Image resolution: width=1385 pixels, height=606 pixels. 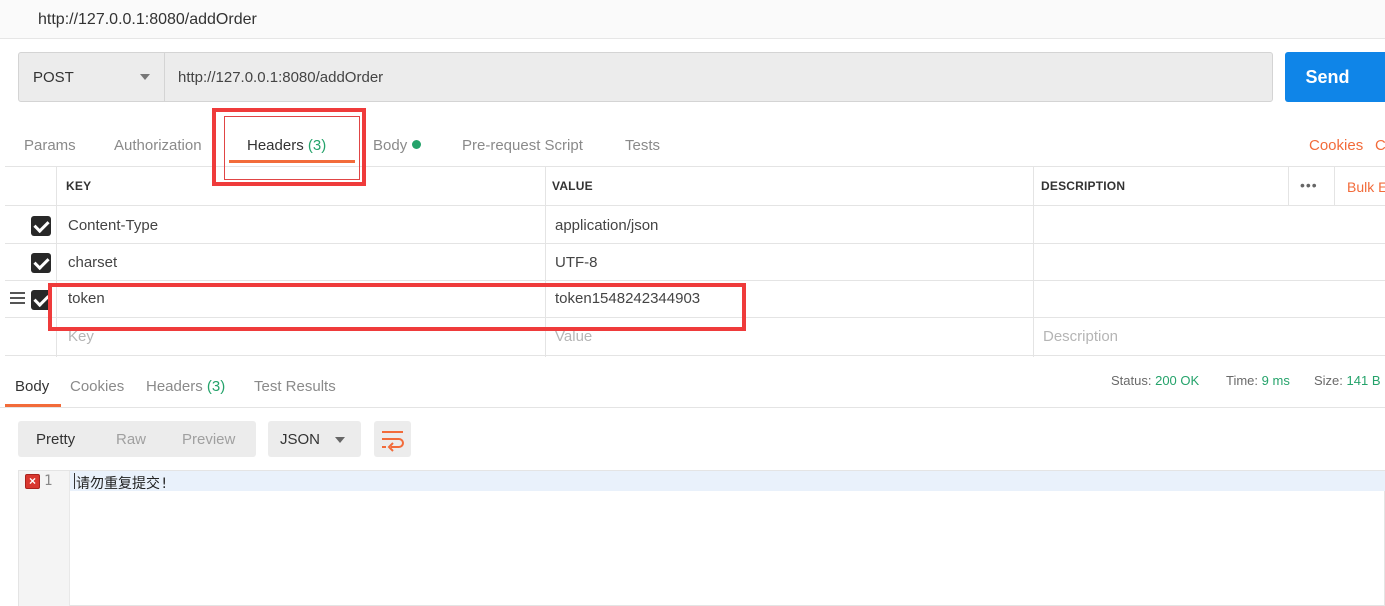 I want to click on format-select: JSON, so click(x=314, y=439).